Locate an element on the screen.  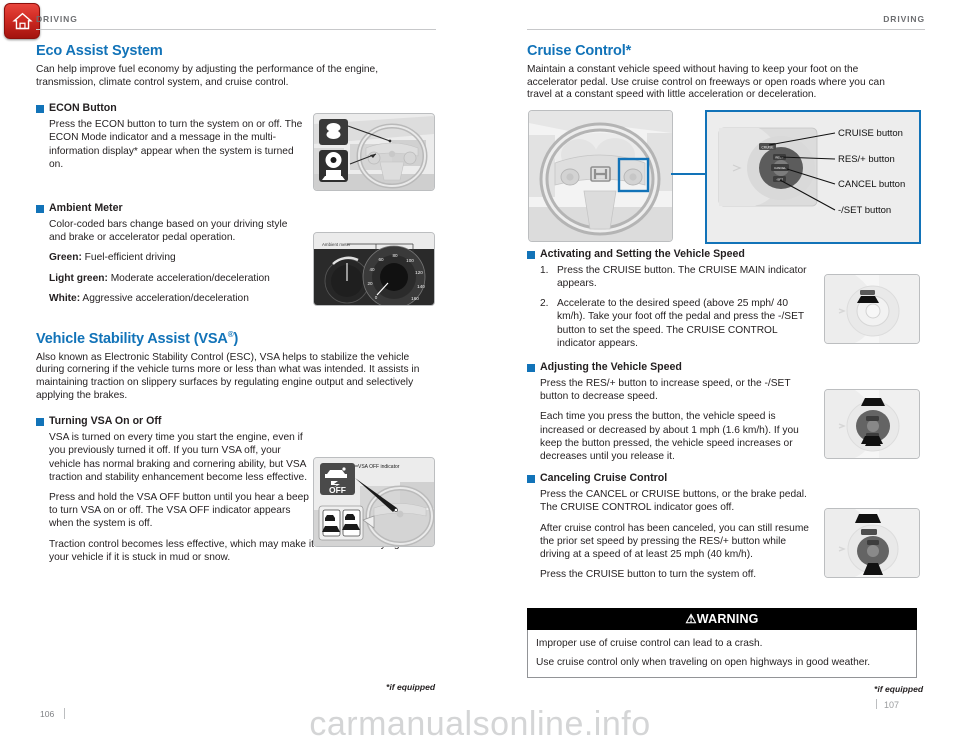
svg-text: 120 is located at coordinates (419, 272).